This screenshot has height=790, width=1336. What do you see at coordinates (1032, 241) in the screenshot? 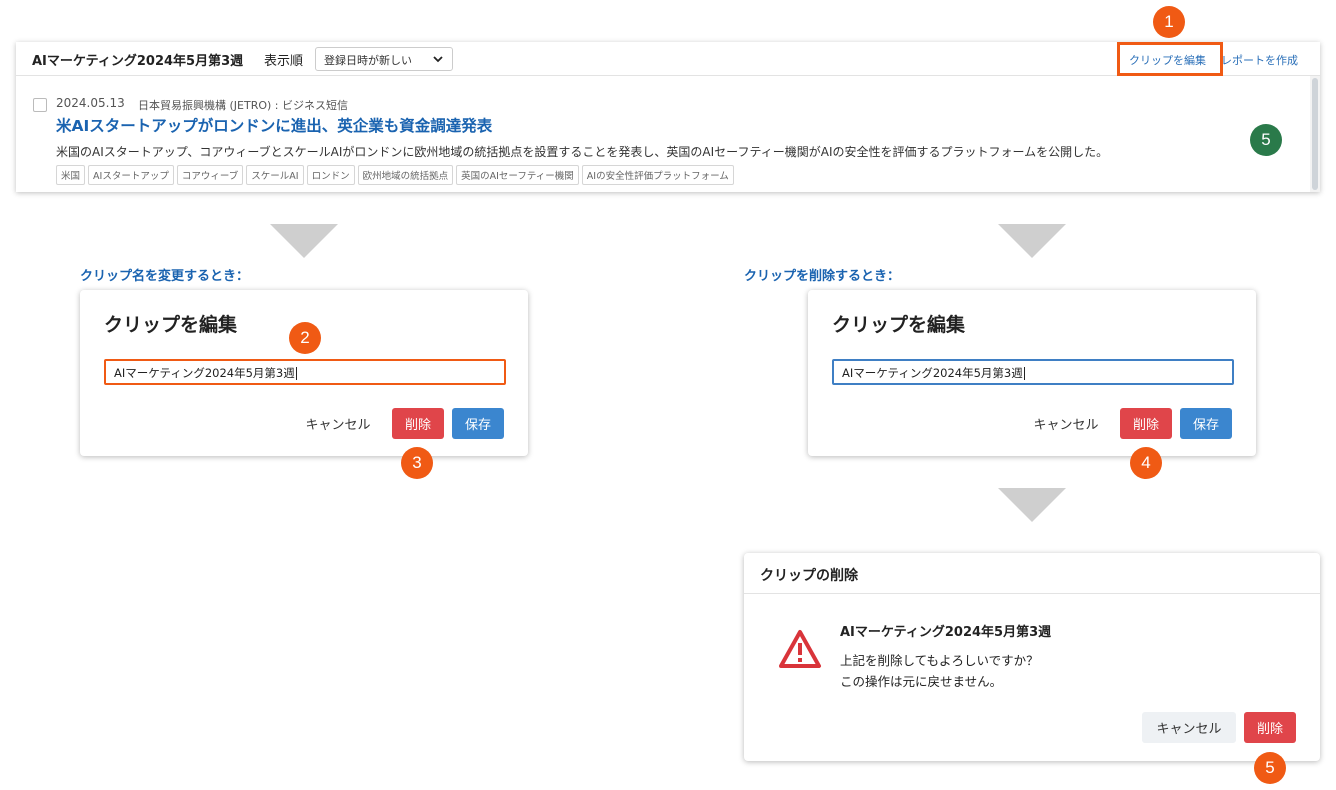
I see `flow-arrow-right` at bounding box center [1032, 241].